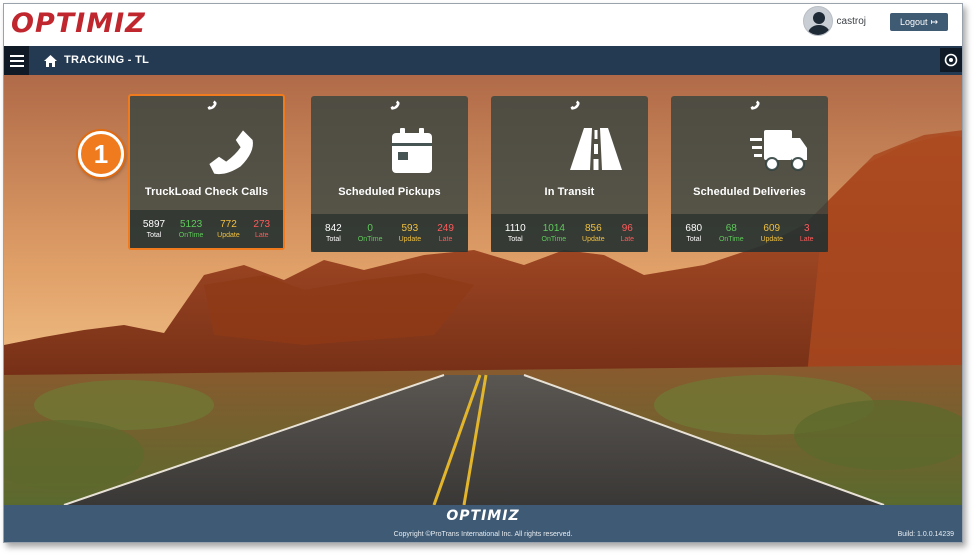 The image size is (977, 557). I want to click on stat-total: 5897 Total, so click(154, 229).